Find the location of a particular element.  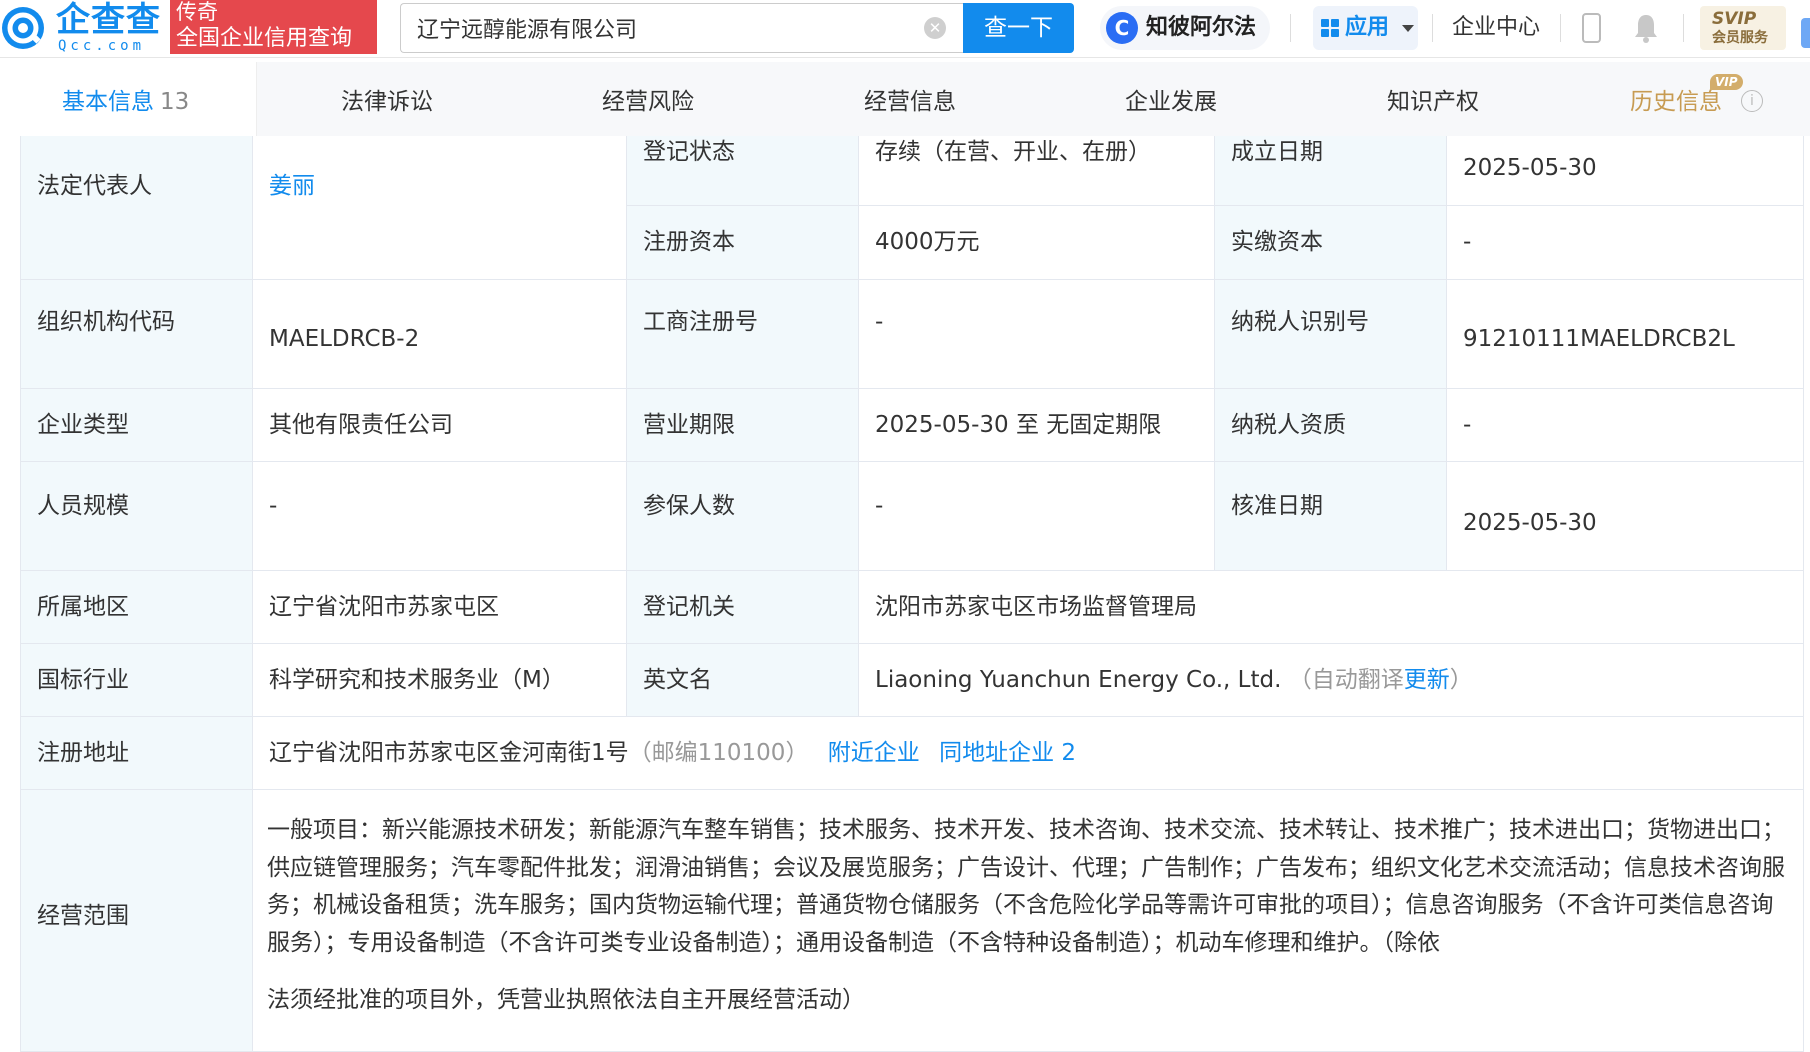

biz-term-value-cell: 2025-05-30 至 无固定期限 is located at coordinates (1037, 425).